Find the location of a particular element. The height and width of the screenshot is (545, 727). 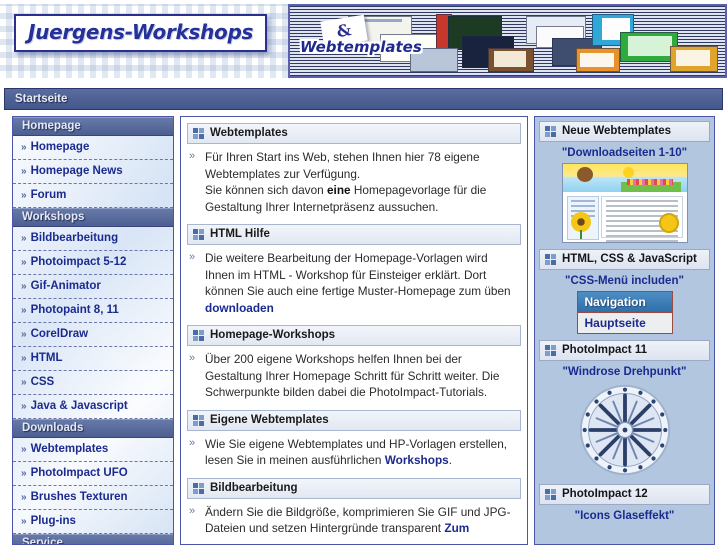

header-banner-graphic: & Webtemplates is located at coordinates (507, 41).